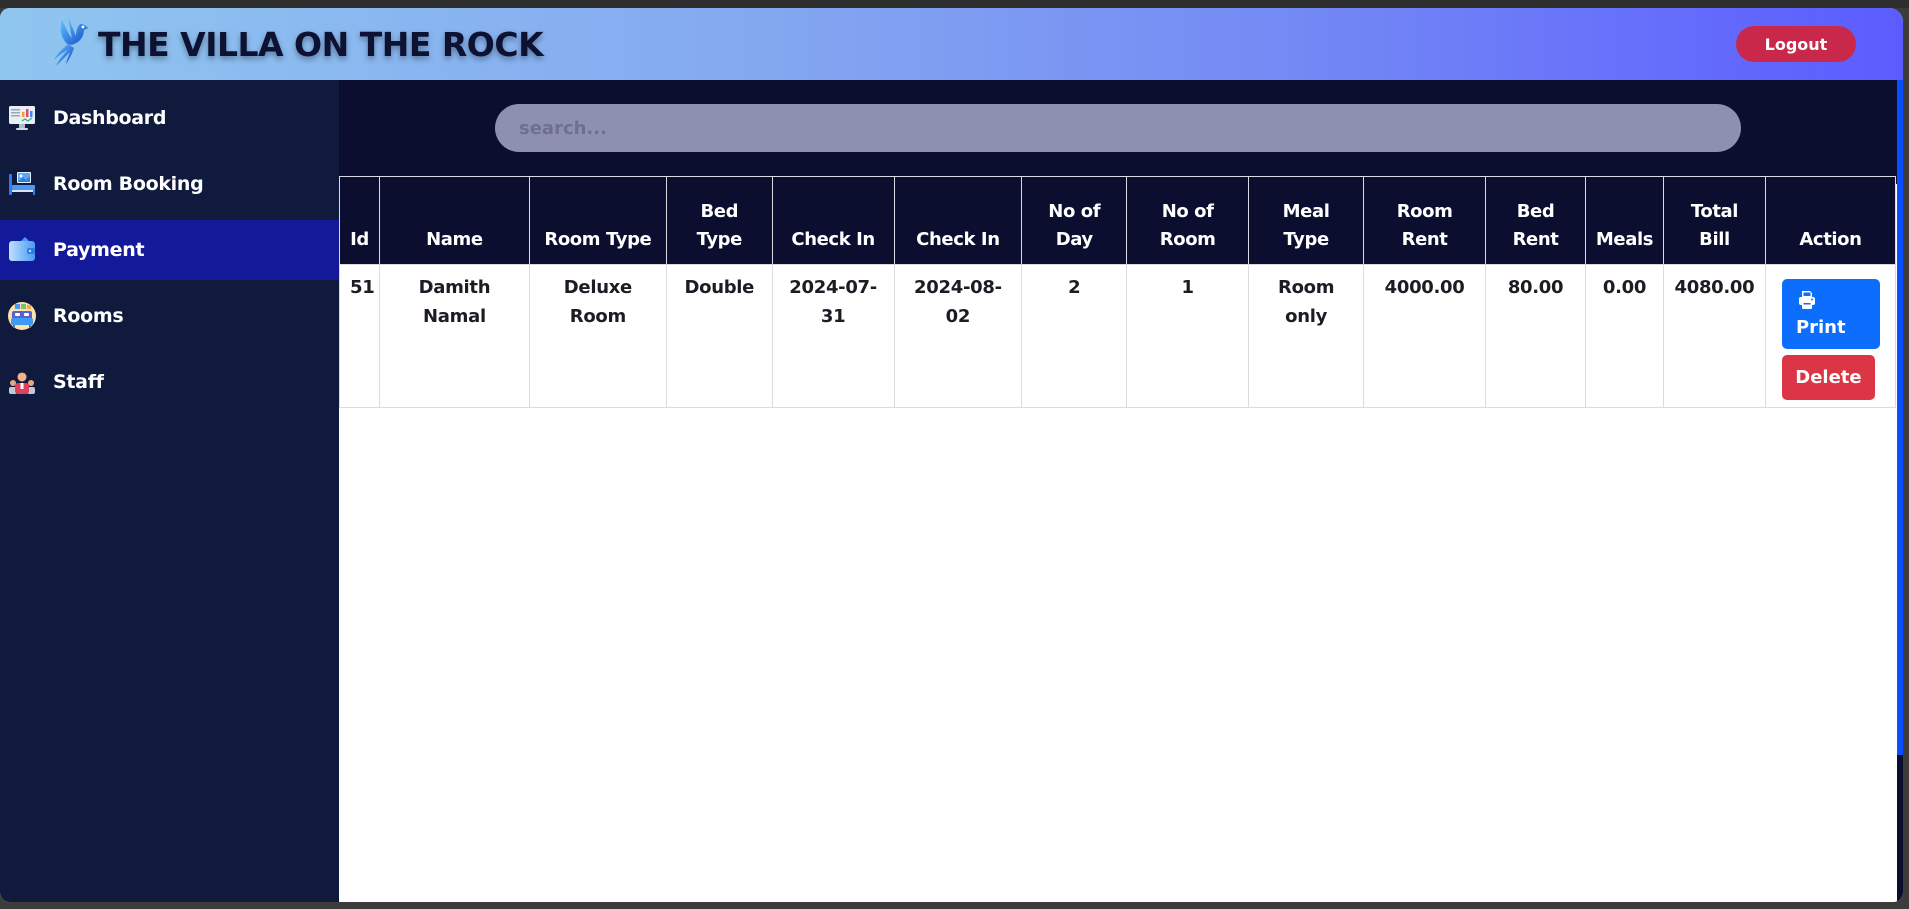 This screenshot has width=1909, height=909. I want to click on logout-button: Logout, so click(1796, 44).